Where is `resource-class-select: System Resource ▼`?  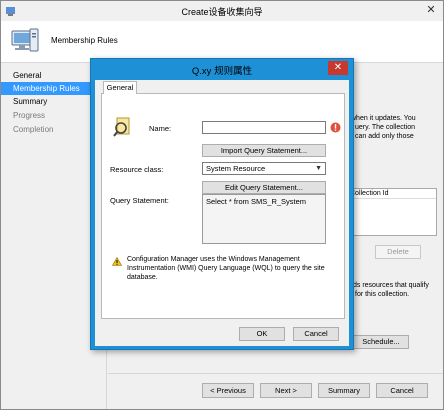 resource-class-select: System Resource ▼ is located at coordinates (264, 168).